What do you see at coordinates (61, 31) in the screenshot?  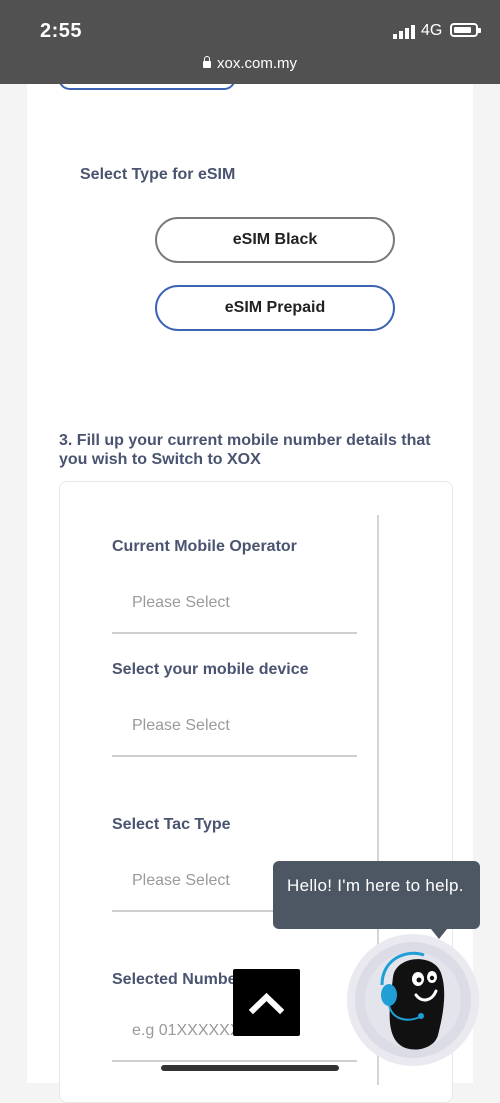 I see `clock: 2:55` at bounding box center [61, 31].